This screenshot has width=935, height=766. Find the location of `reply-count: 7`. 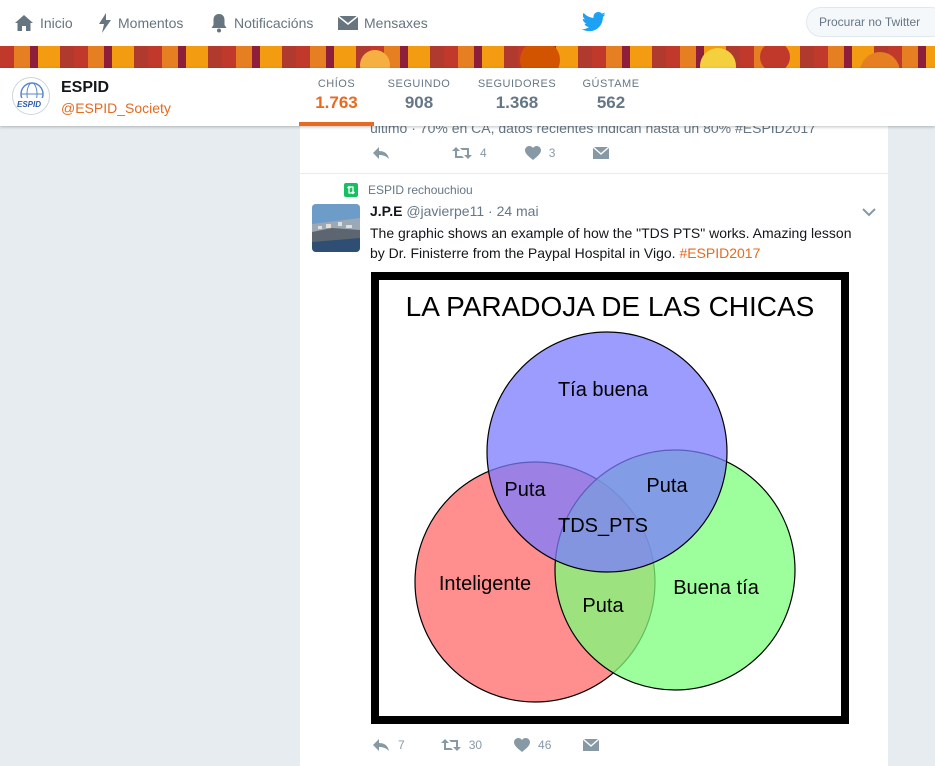

reply-count: 7 is located at coordinates (401, 745).